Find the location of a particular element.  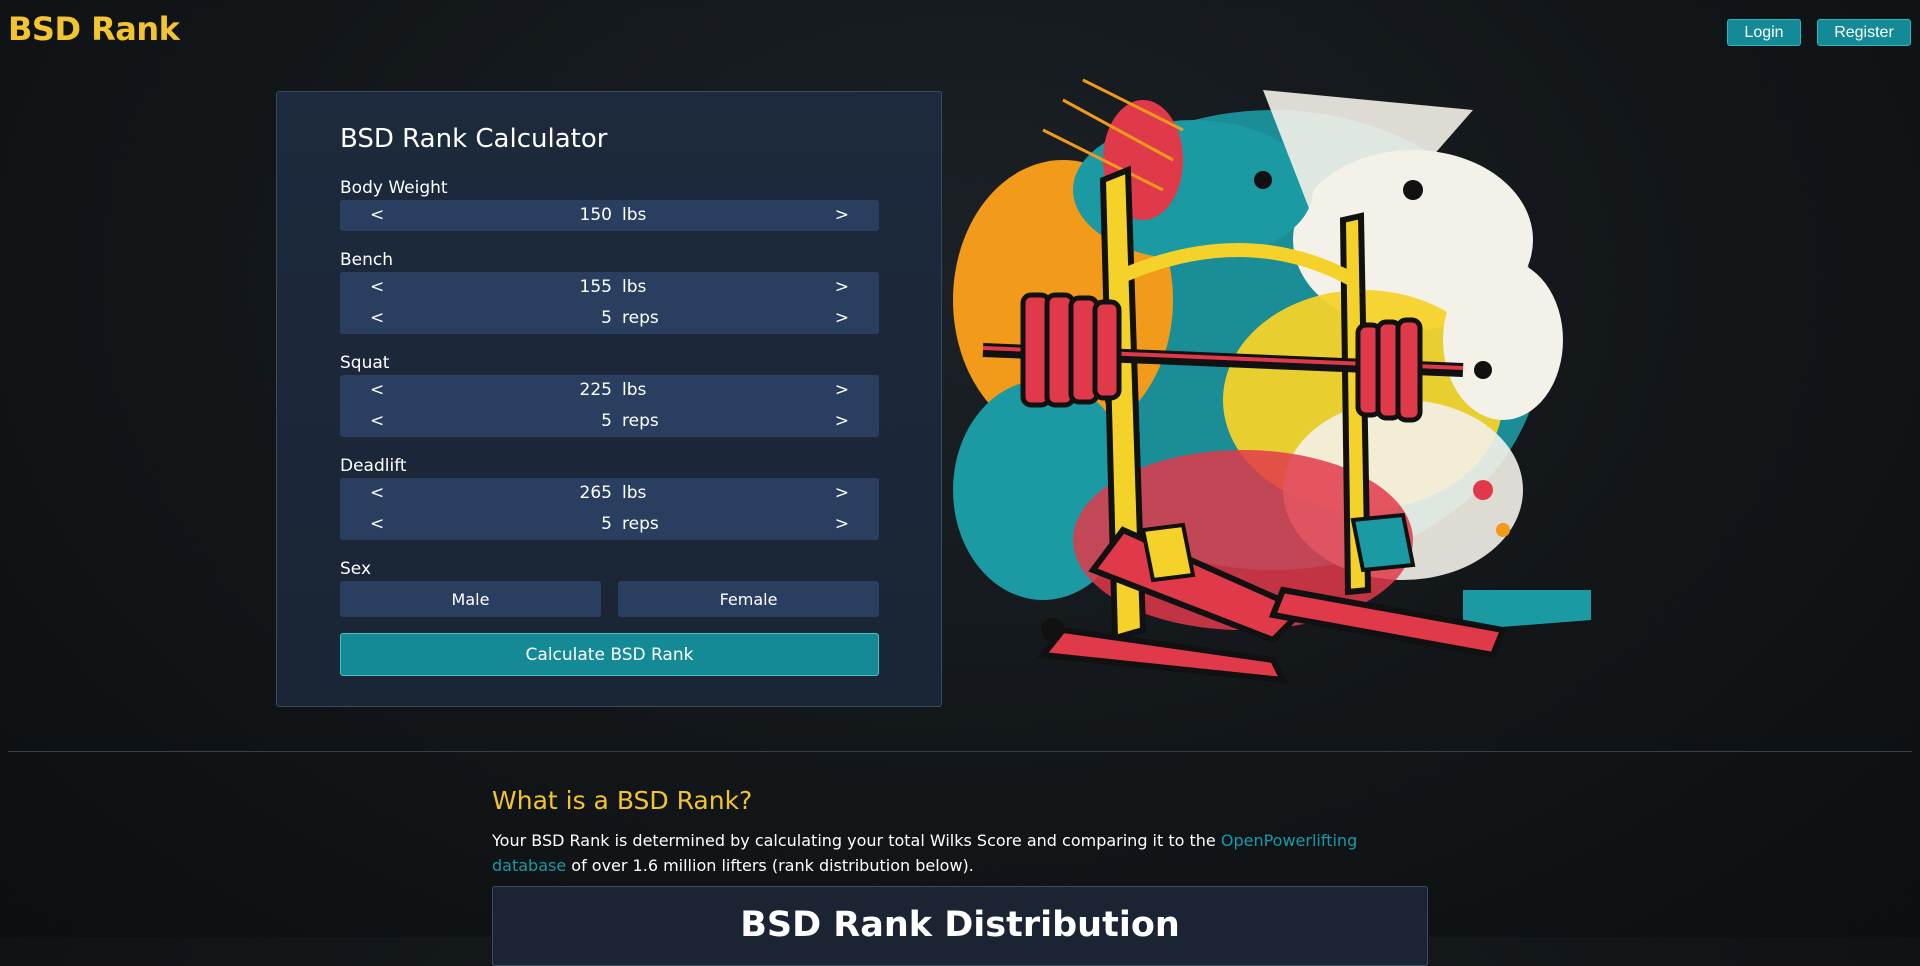

rank-distribution-panel: BSD Rank Distribution is located at coordinates (960, 926).